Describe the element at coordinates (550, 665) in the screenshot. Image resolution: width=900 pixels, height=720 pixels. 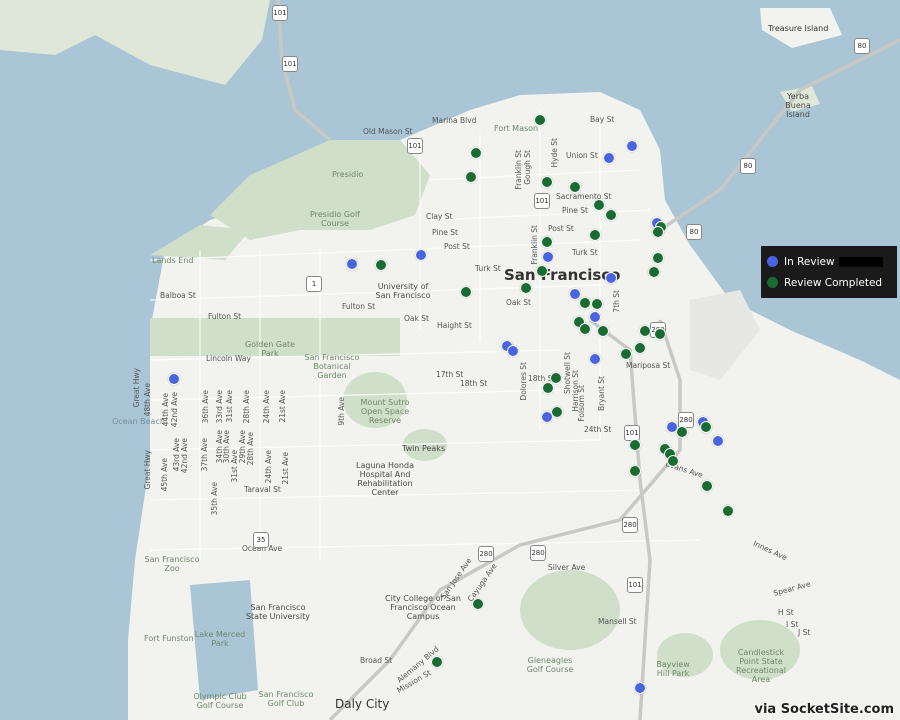
I see `label-gleneagles: Gleneagles Golf Course` at that location.